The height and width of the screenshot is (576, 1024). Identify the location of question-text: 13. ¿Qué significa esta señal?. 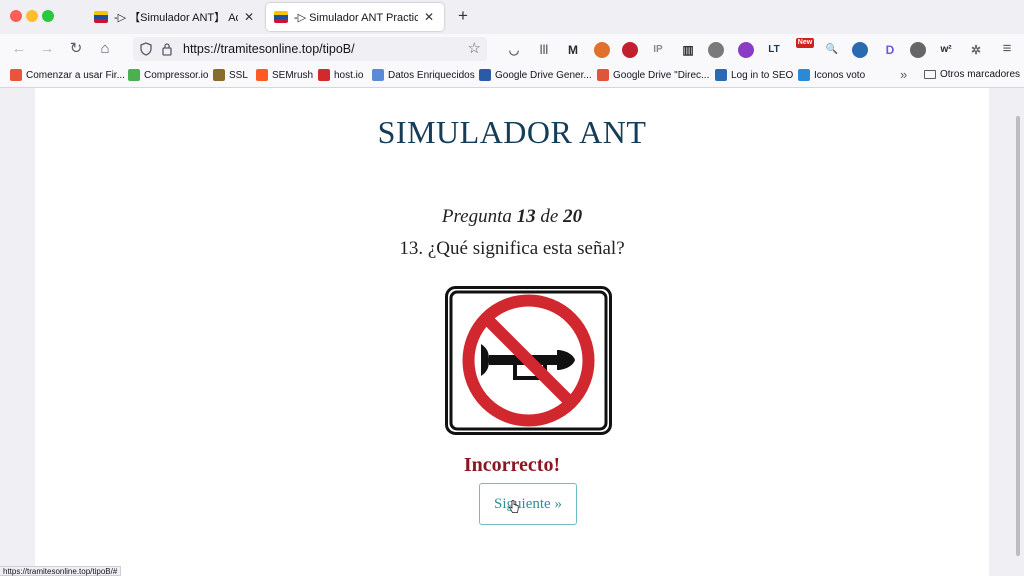
(512, 248).